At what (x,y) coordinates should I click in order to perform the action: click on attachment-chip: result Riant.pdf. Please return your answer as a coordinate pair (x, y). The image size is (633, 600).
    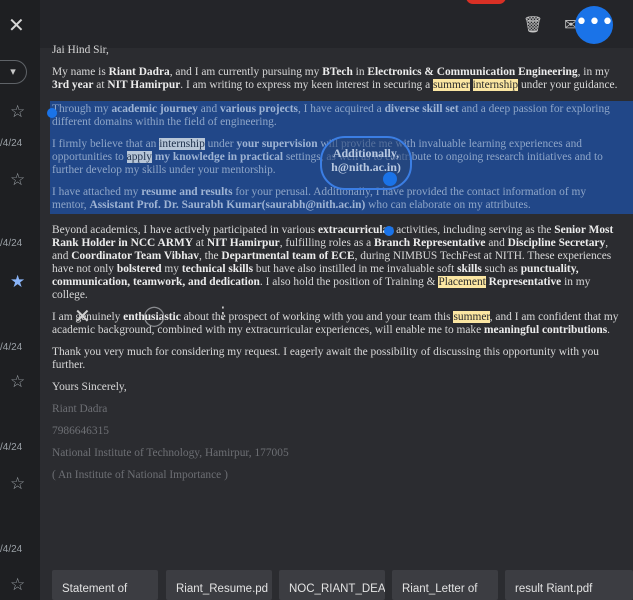
    Looking at the image, I should click on (569, 585).